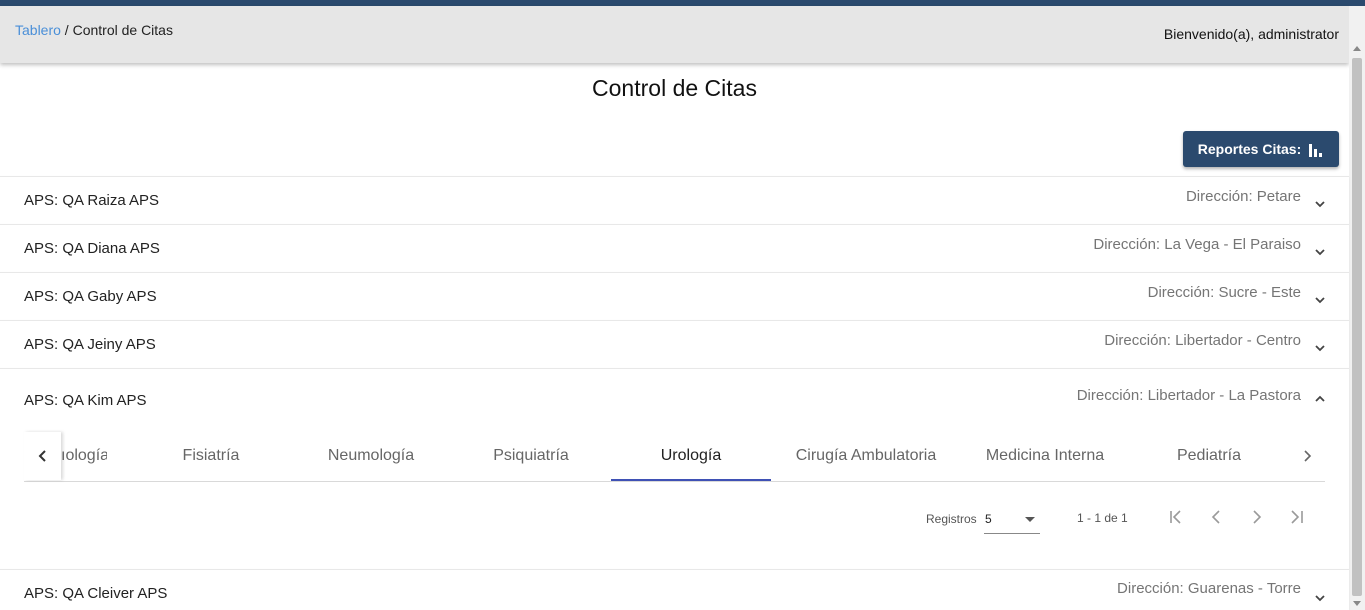  I want to click on panel-direction: Dirección: Sucre - Este, so click(1224, 292).